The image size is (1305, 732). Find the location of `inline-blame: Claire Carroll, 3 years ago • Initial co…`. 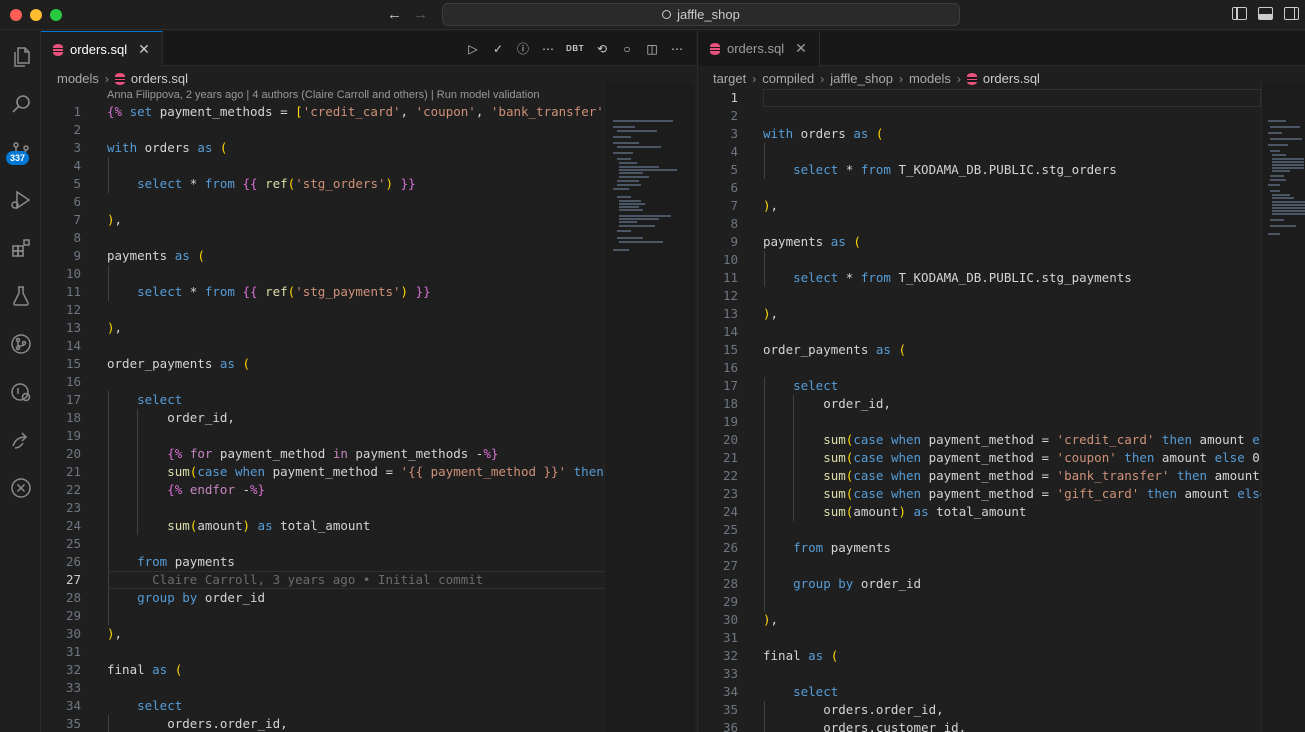

inline-blame: Claire Carroll, 3 years ago • Initial co… is located at coordinates (318, 579).